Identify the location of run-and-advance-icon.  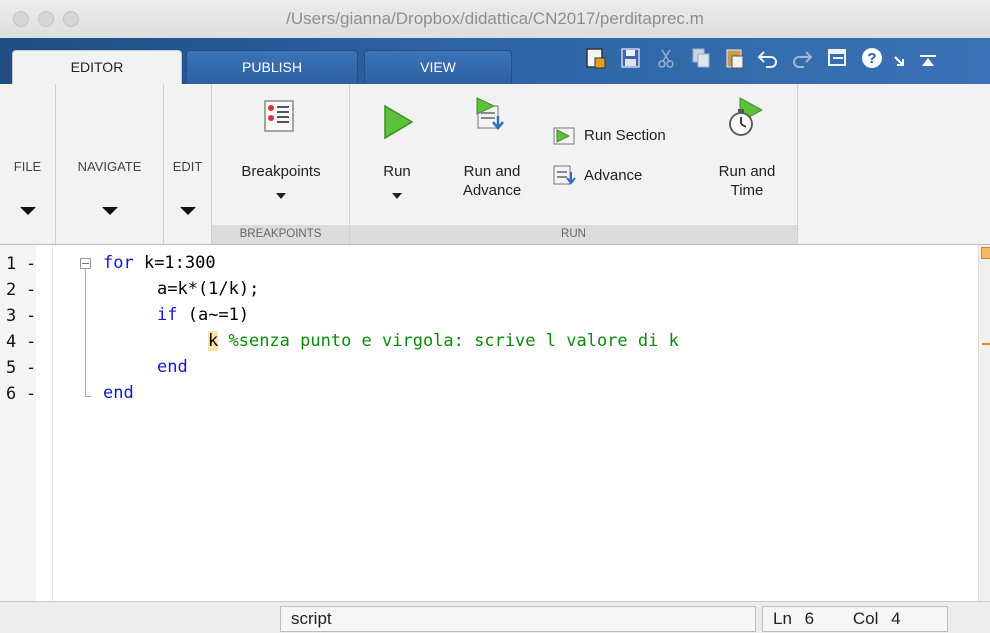
(492, 118).